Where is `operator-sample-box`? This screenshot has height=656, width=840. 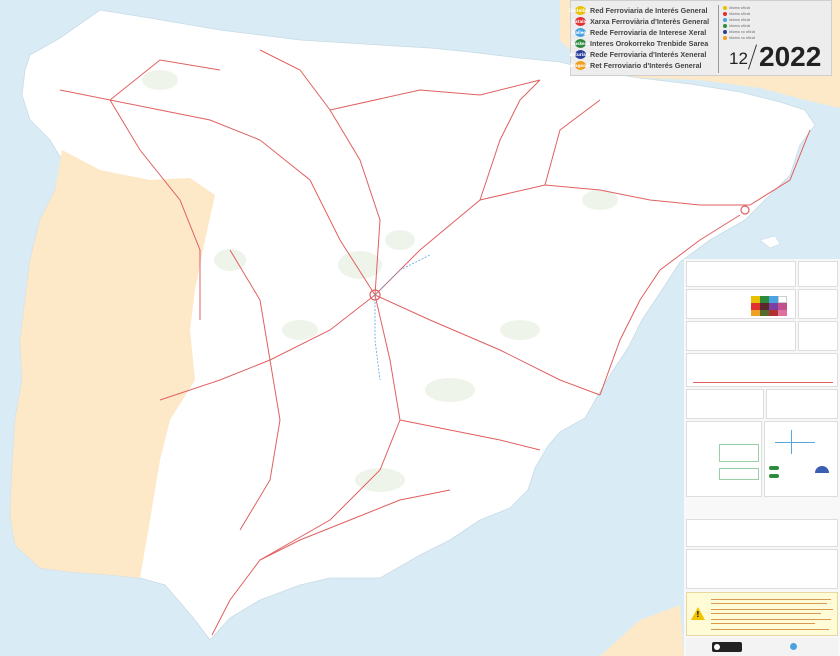
operator-sample-box is located at coordinates (739, 453).